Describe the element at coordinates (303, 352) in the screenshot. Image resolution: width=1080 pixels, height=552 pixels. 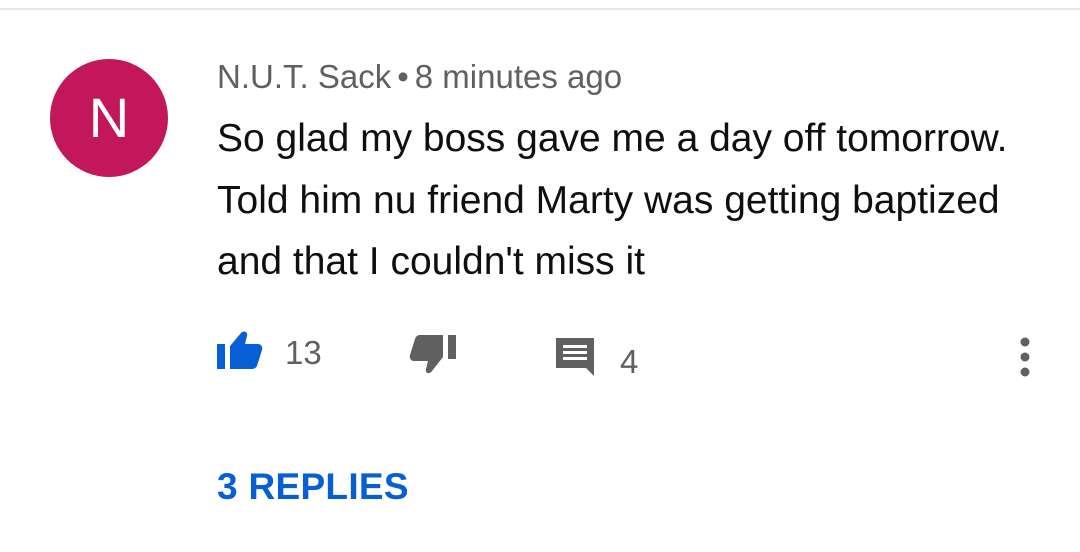
I see `like-count: 13` at that location.